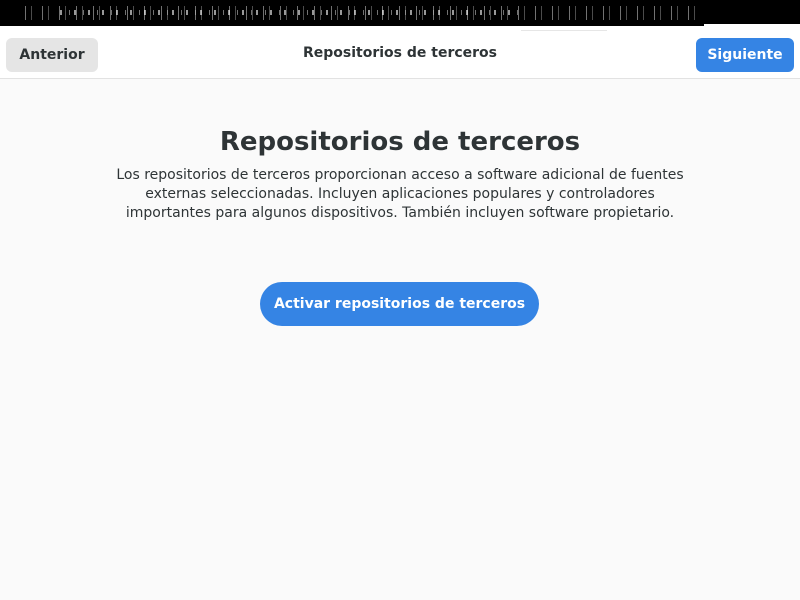  Describe the element at coordinates (400, 142) in the screenshot. I see `page-title: Repositorios de terceros` at that location.